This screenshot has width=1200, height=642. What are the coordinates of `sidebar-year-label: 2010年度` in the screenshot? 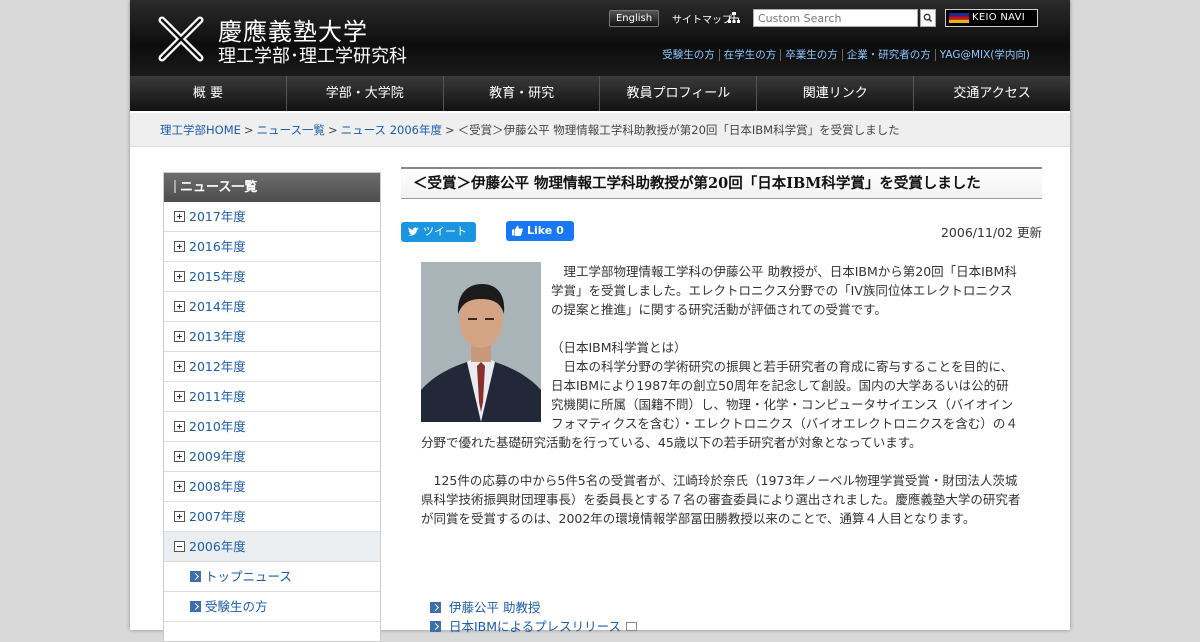 It's located at (217, 426).